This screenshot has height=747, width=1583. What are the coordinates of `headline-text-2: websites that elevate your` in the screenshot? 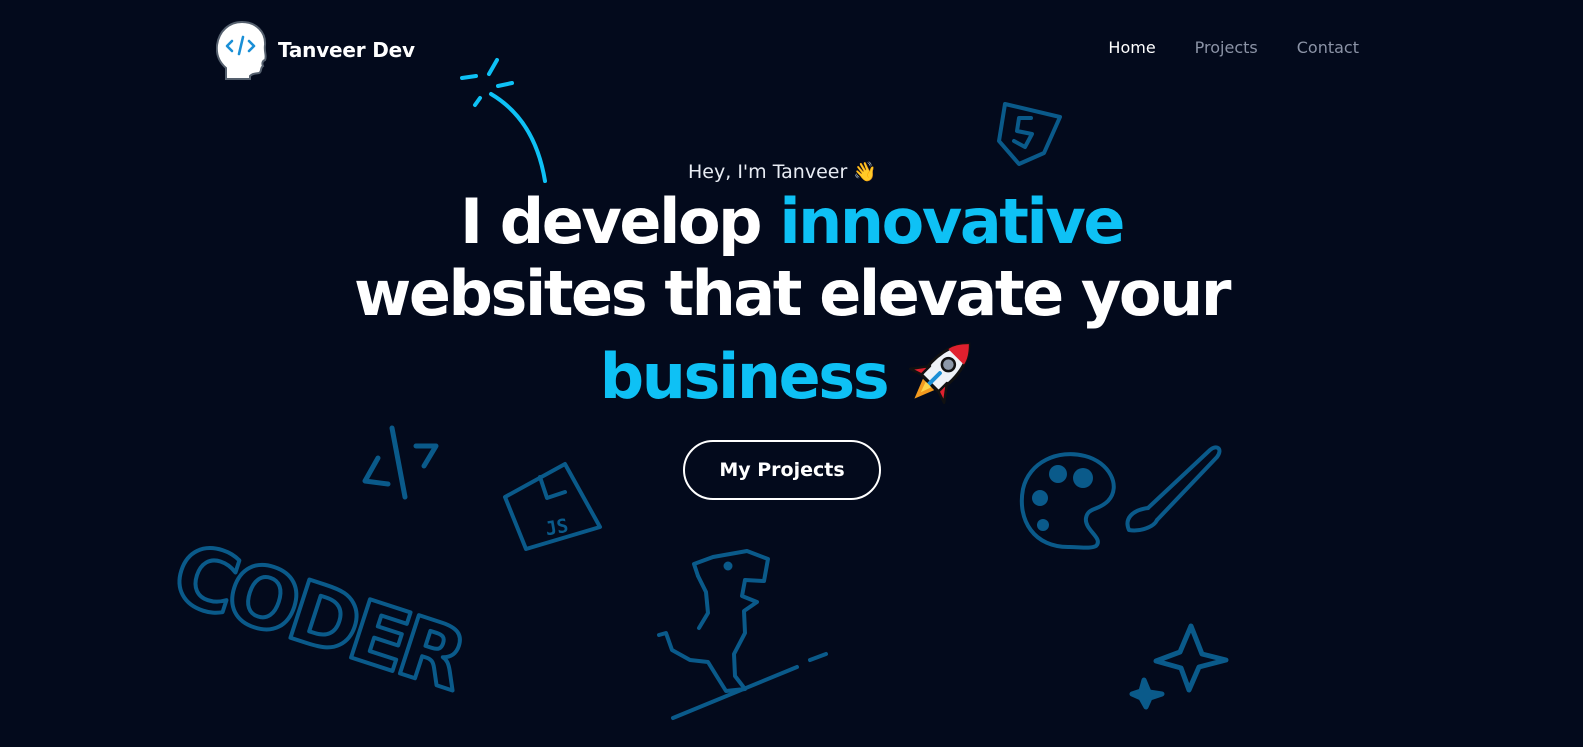 It's located at (792, 293).